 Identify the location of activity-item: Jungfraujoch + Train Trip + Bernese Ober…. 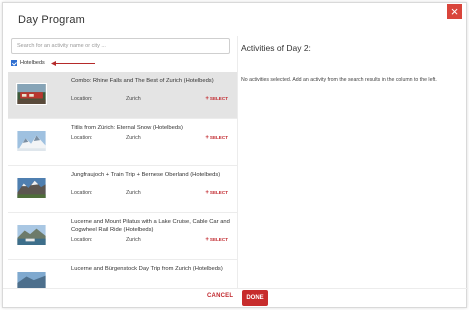
(123, 189).